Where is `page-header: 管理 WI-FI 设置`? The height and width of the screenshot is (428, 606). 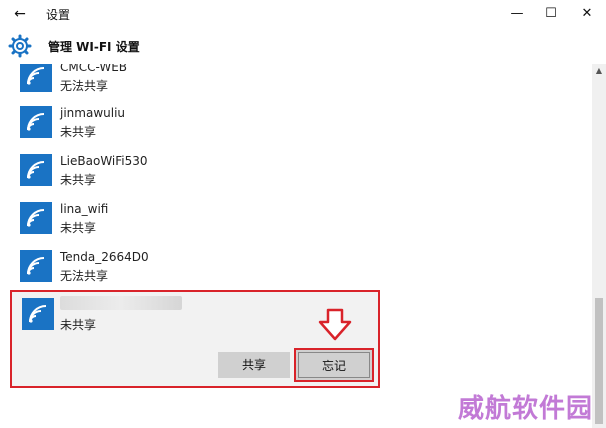 page-header: 管理 WI-FI 设置 is located at coordinates (303, 46).